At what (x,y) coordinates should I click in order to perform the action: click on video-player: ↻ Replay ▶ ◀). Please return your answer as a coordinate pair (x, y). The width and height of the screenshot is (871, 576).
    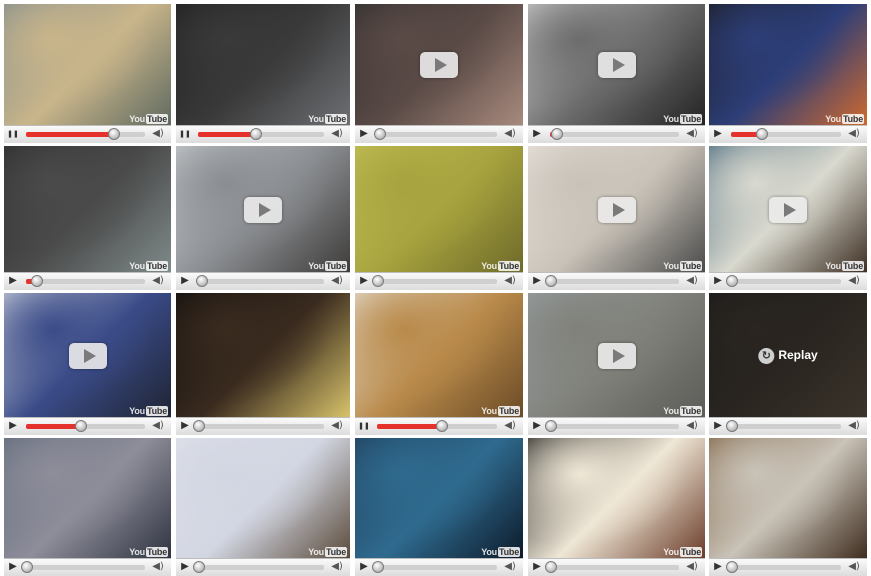
    Looking at the image, I should click on (788, 364).